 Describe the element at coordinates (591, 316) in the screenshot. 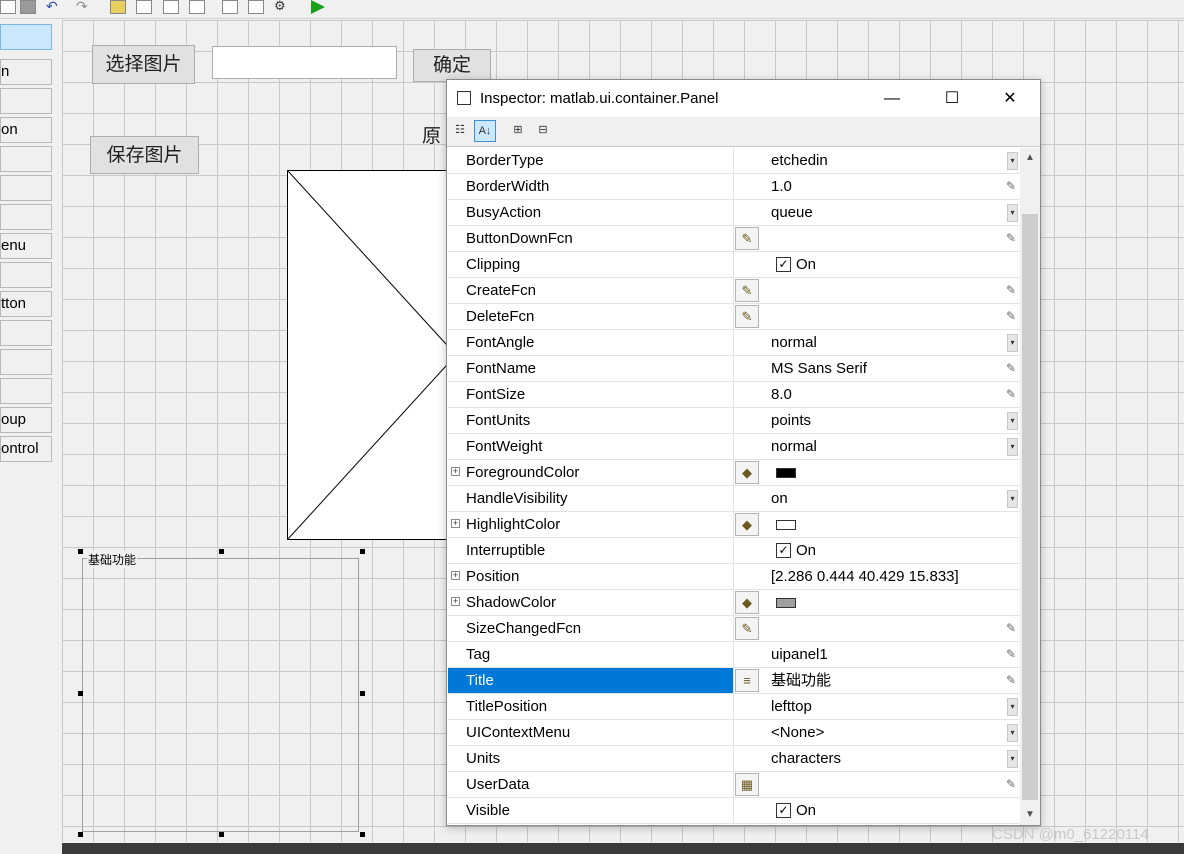

I see `property-name: DeleteFcn` at that location.